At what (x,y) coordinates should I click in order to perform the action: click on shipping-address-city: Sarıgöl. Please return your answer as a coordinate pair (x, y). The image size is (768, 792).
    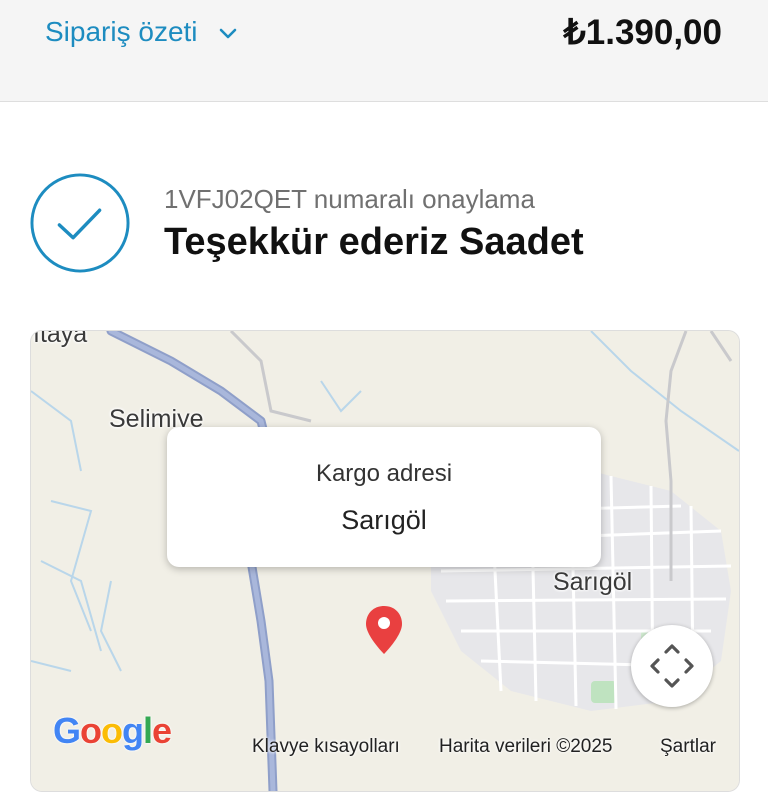
    Looking at the image, I should click on (384, 520).